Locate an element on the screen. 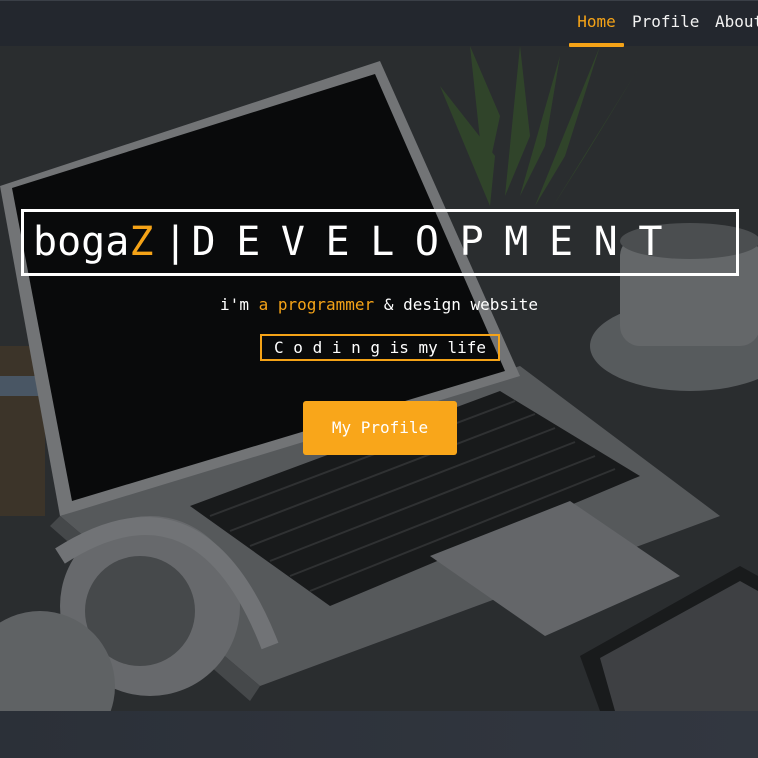  motto-badge: C o d i n g is my life is located at coordinates (380, 347).